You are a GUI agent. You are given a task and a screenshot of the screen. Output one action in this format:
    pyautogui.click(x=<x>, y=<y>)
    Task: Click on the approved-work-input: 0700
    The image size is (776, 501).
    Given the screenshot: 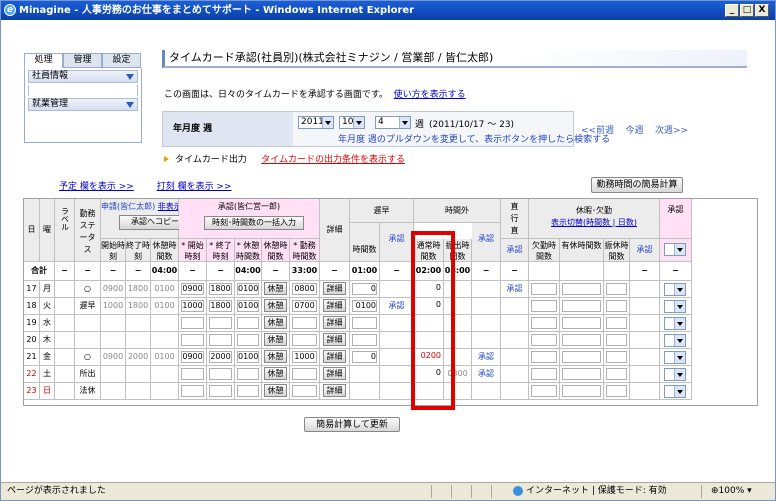 What is the action you would take?
    pyautogui.click(x=304, y=306)
    